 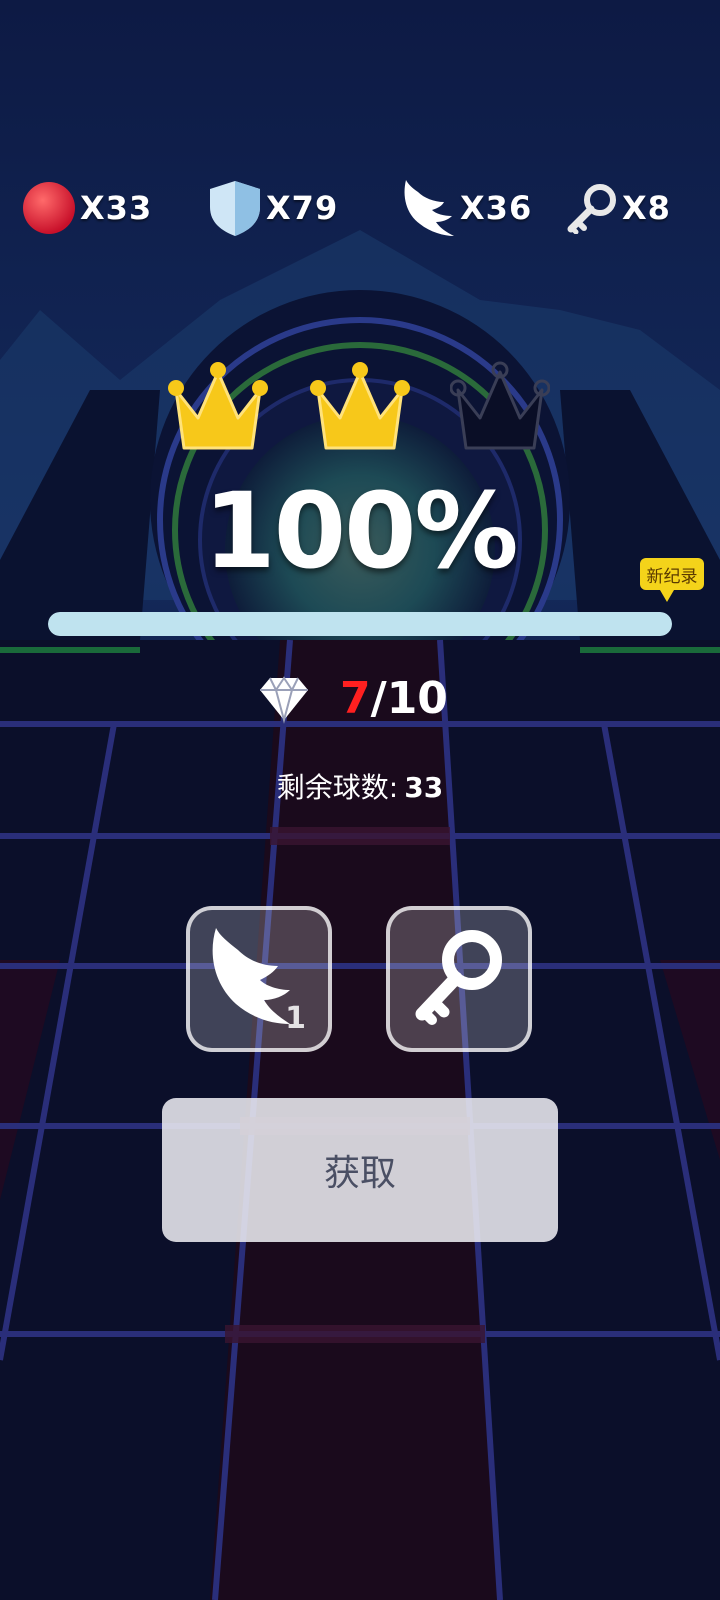 I want to click on shield-counter: X79, so click(x=273, y=208).